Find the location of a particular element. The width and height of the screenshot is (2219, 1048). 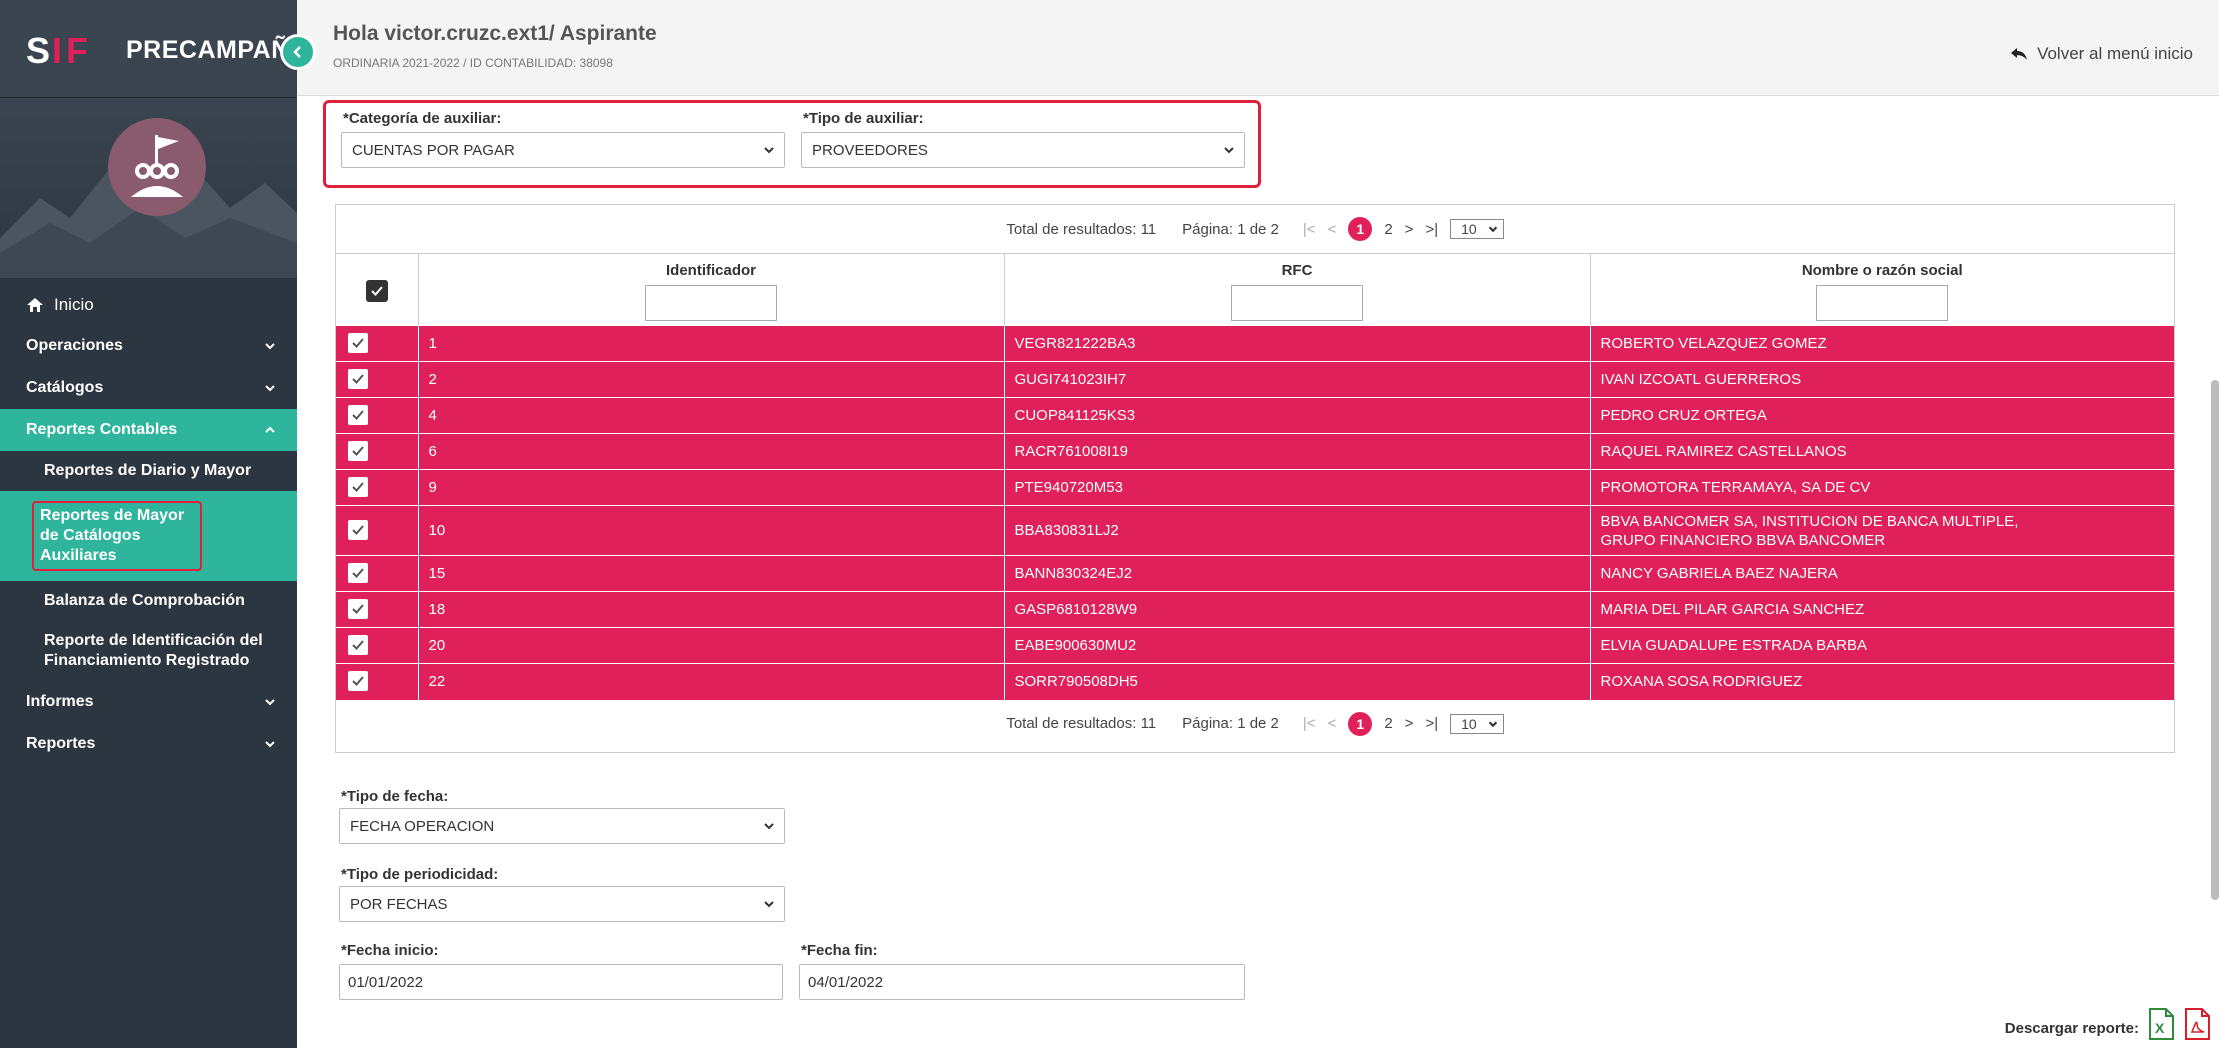

select-all-checkbox is located at coordinates (376, 291).